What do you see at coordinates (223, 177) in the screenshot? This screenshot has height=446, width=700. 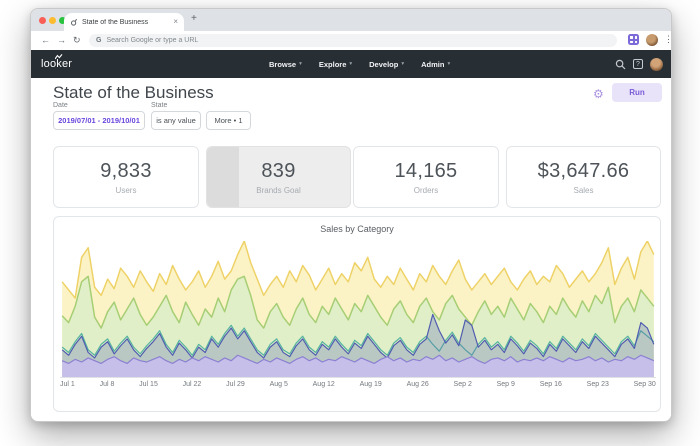 I see `drag-placeholder-strip` at bounding box center [223, 177].